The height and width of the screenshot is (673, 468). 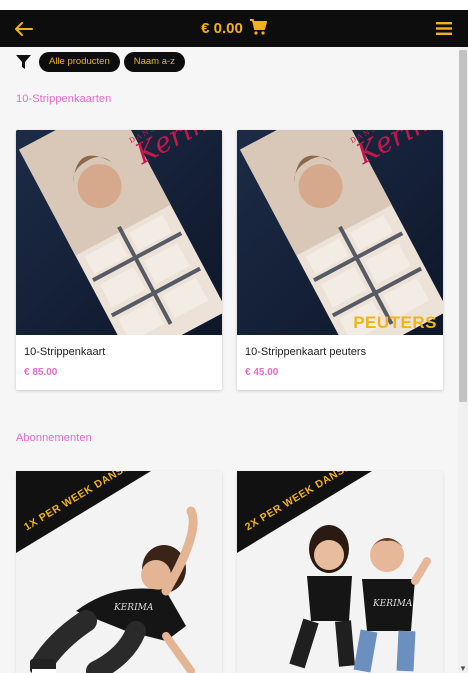 I want to click on product-name: 10-Strippenkaart peuters, so click(x=306, y=352).